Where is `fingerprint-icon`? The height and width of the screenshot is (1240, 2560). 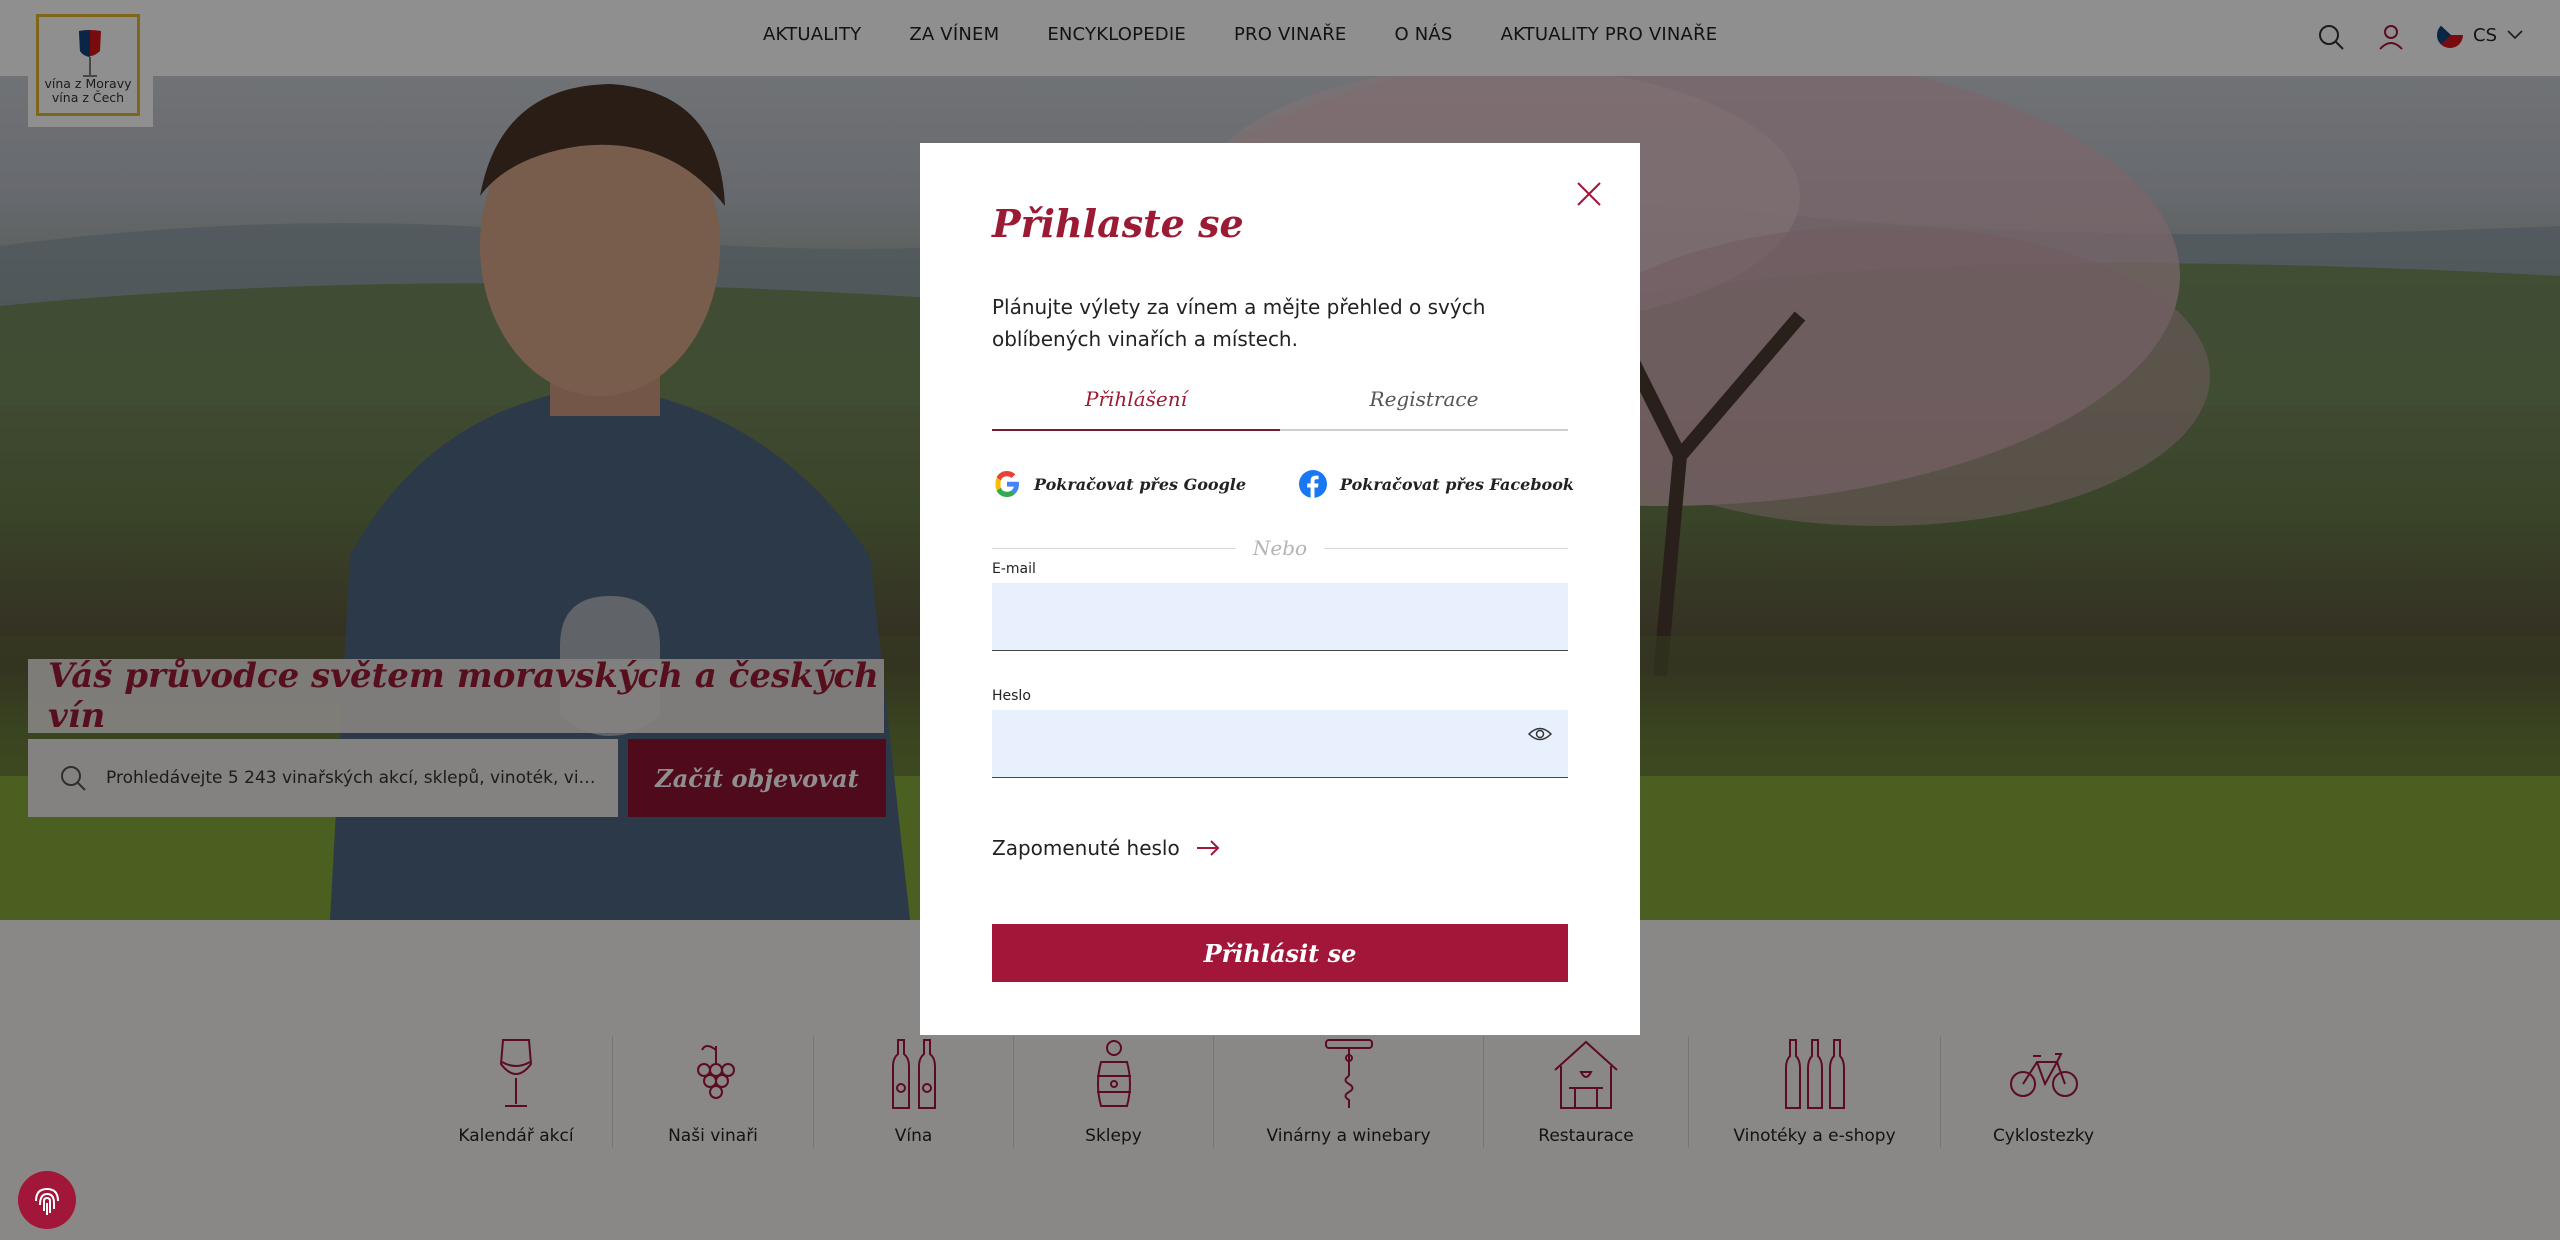
fingerprint-icon is located at coordinates (47, 1201).